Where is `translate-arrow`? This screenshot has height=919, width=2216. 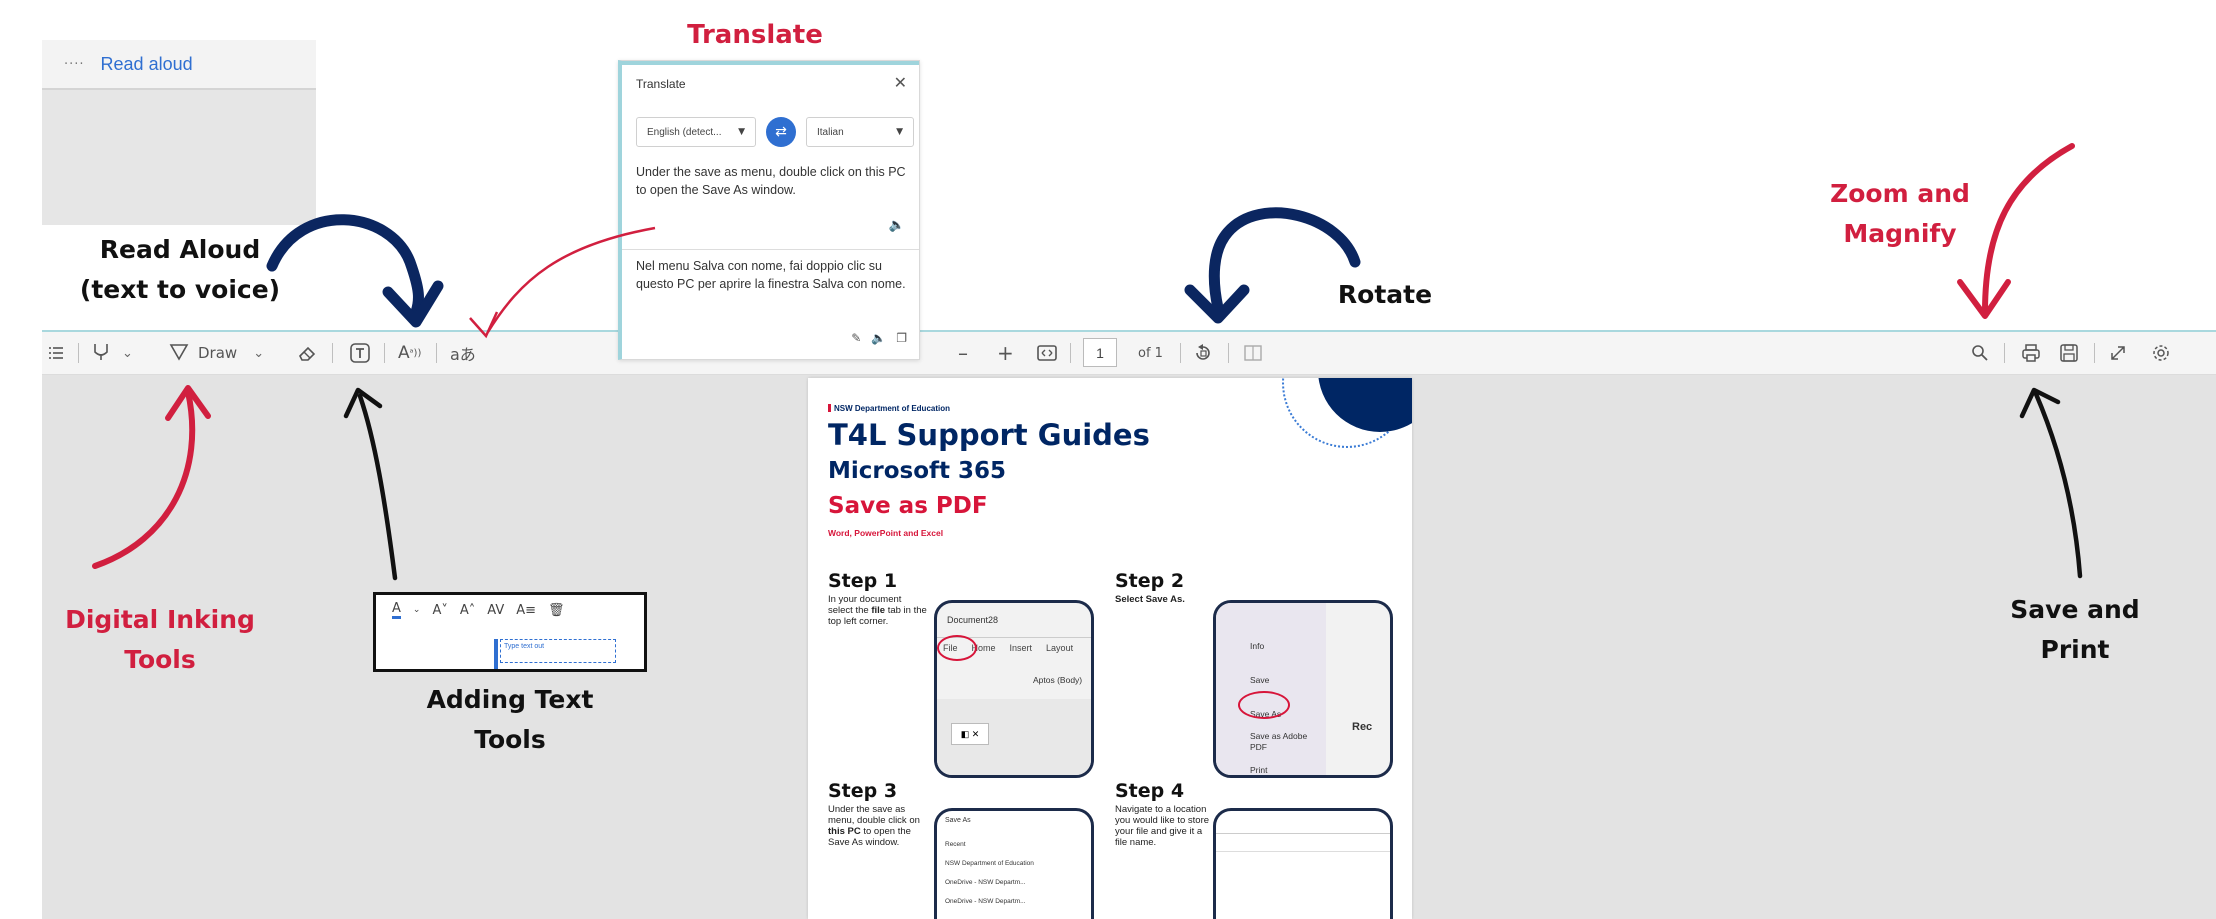 translate-arrow is located at coordinates (571, 279).